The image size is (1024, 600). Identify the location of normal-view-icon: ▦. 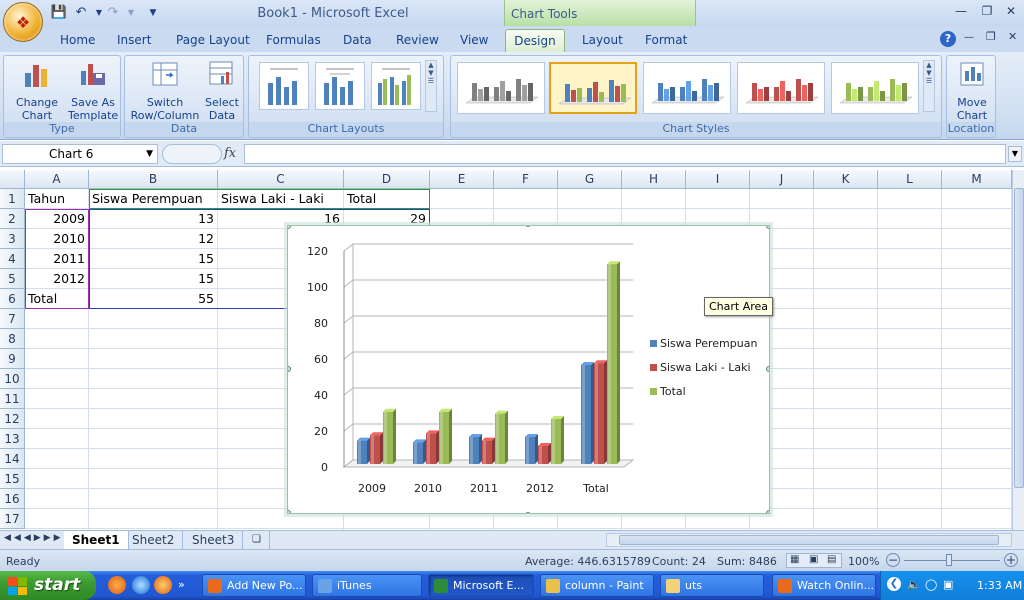
(794, 559).